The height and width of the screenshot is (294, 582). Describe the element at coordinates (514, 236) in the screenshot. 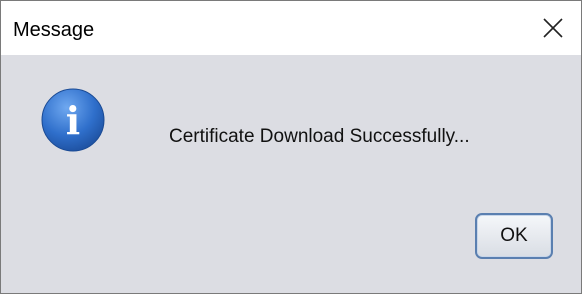

I see `ok-button: OK` at that location.